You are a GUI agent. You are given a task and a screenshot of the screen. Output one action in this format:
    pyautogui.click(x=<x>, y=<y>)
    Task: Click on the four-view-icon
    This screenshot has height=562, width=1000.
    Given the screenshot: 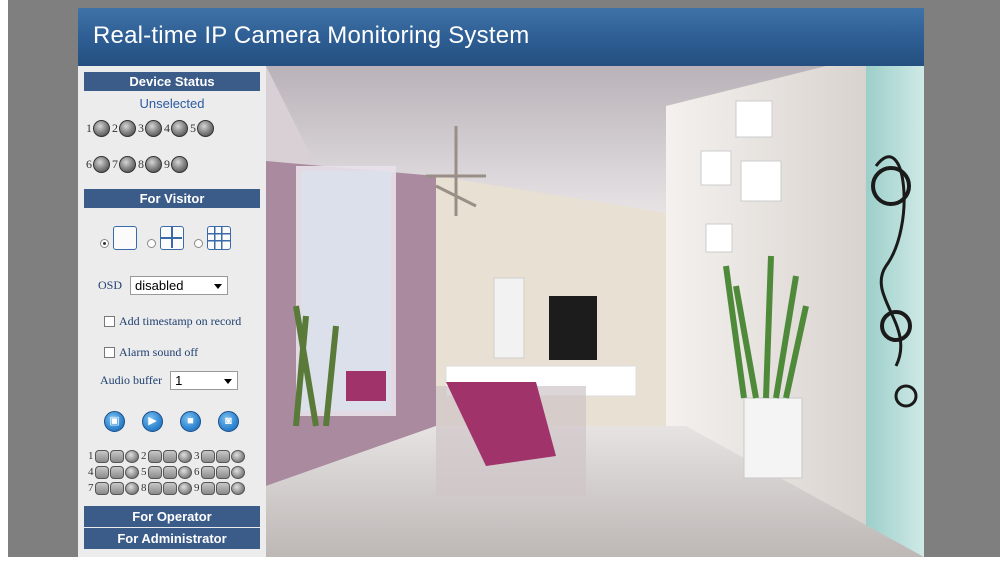 What is the action you would take?
    pyautogui.click(x=172, y=238)
    